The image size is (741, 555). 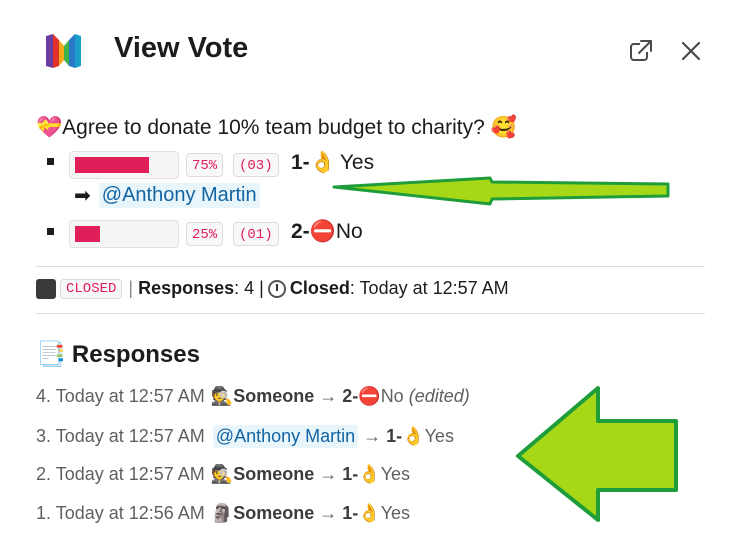 I want to click on annotation-arrow-small, so click(x=501, y=191).